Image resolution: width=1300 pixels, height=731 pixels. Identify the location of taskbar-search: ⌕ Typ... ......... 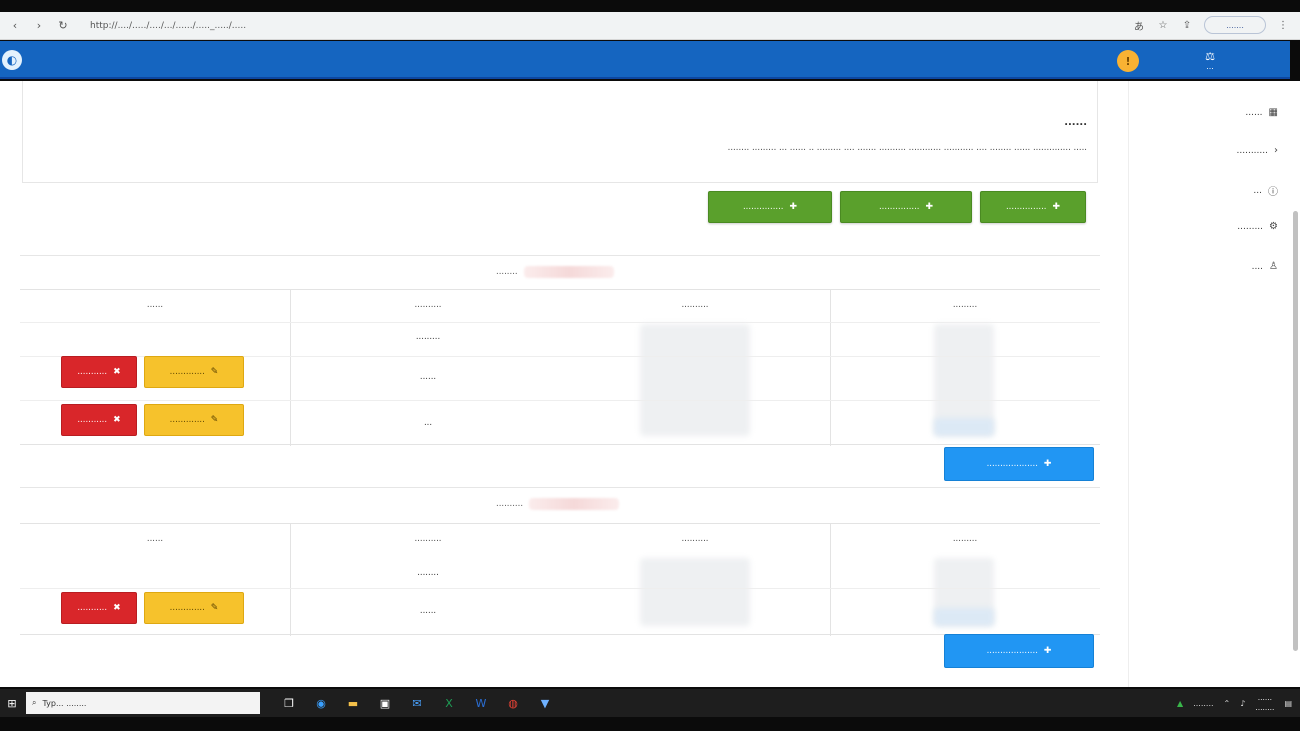
(143, 703).